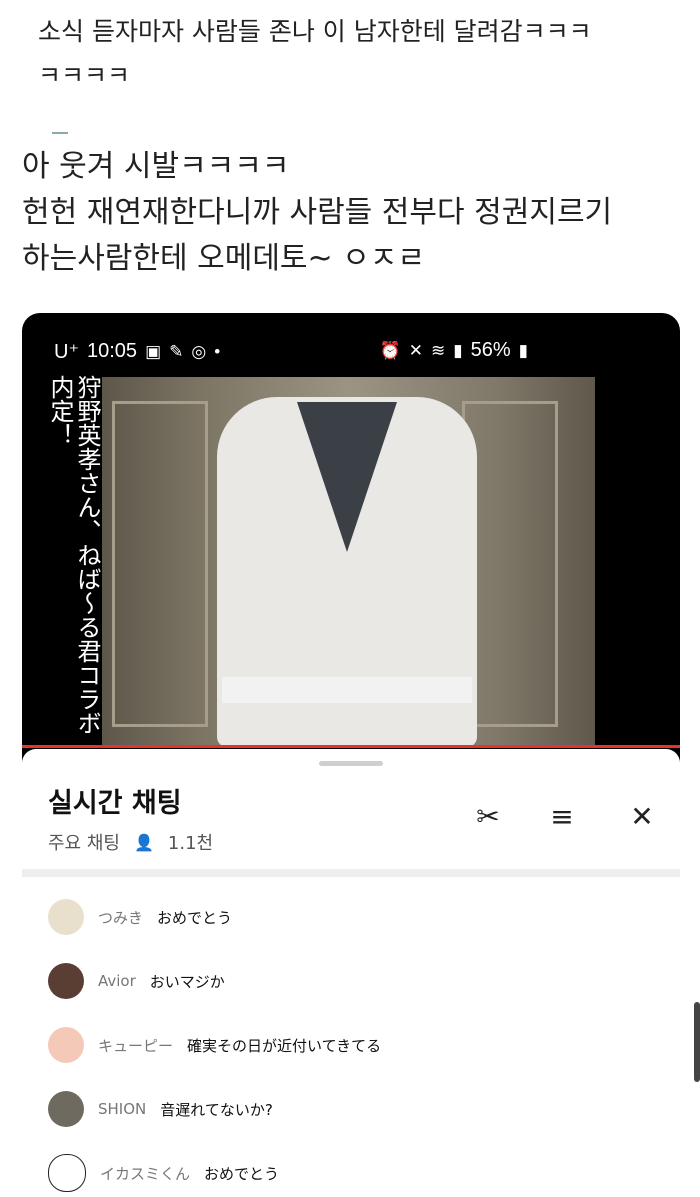  Describe the element at coordinates (160, 564) in the screenshot. I see `background-door` at that location.